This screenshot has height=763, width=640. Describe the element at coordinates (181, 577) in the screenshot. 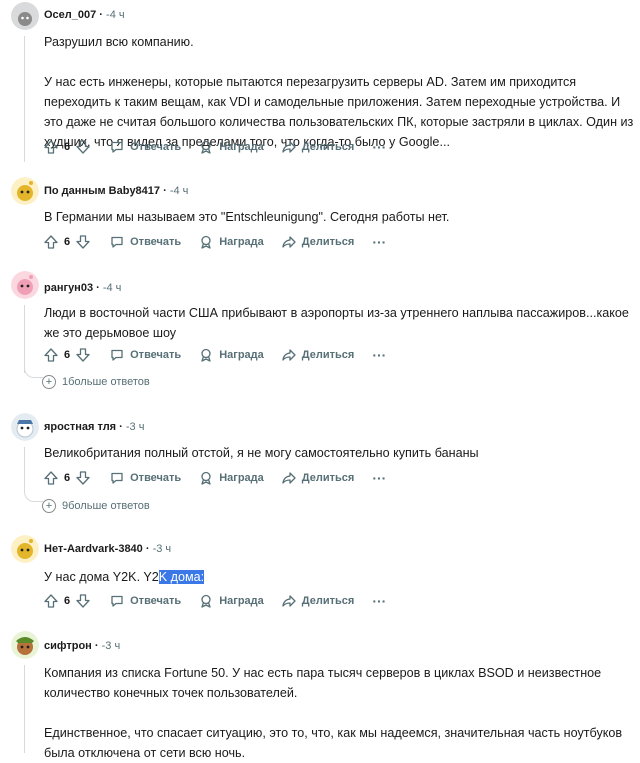

I see `selected-text: K дома:` at that location.